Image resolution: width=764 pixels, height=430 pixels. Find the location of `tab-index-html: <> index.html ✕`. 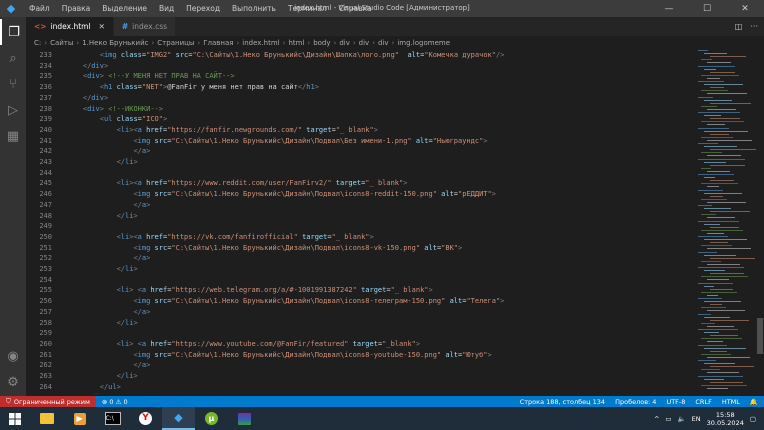

tab-index-html: <> index.html ✕ is located at coordinates (70, 26).